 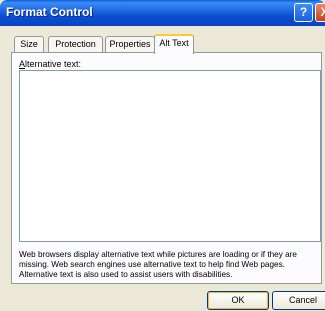 What do you see at coordinates (130, 44) in the screenshot?
I see `tab-properties: Properties` at bounding box center [130, 44].